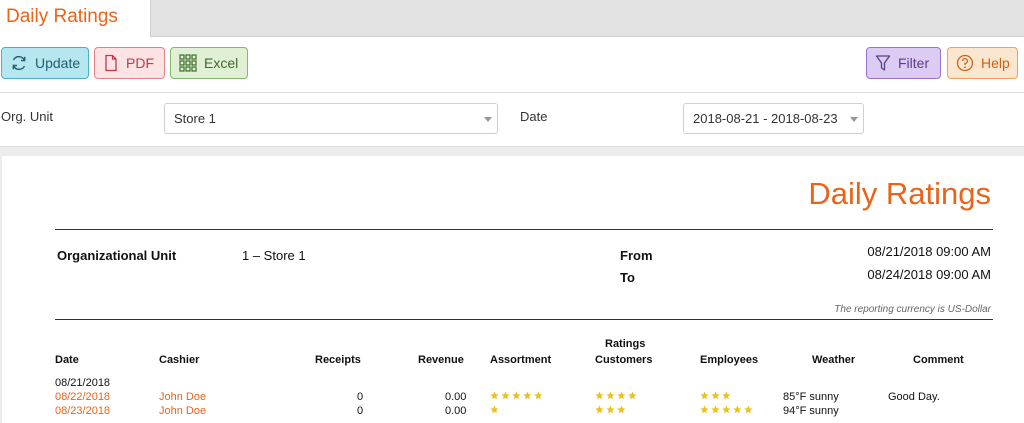 The image size is (1024, 423). What do you see at coordinates (82, 411) in the screenshot?
I see `row-date-link: 08/23/2018` at bounding box center [82, 411].